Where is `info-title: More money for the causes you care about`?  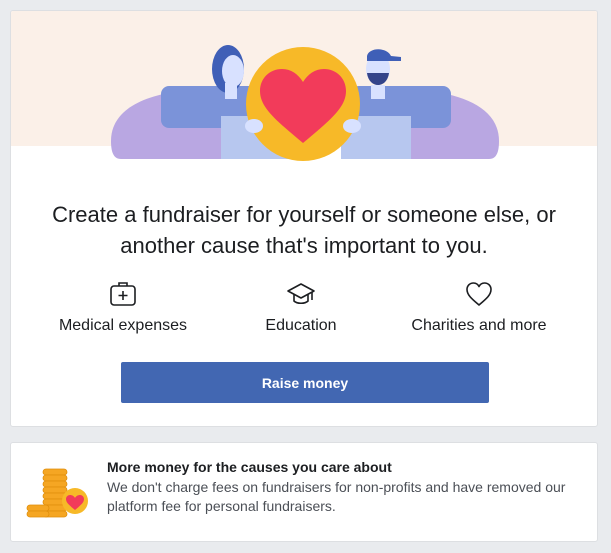 info-title: More money for the causes you care about is located at coordinates (249, 467).